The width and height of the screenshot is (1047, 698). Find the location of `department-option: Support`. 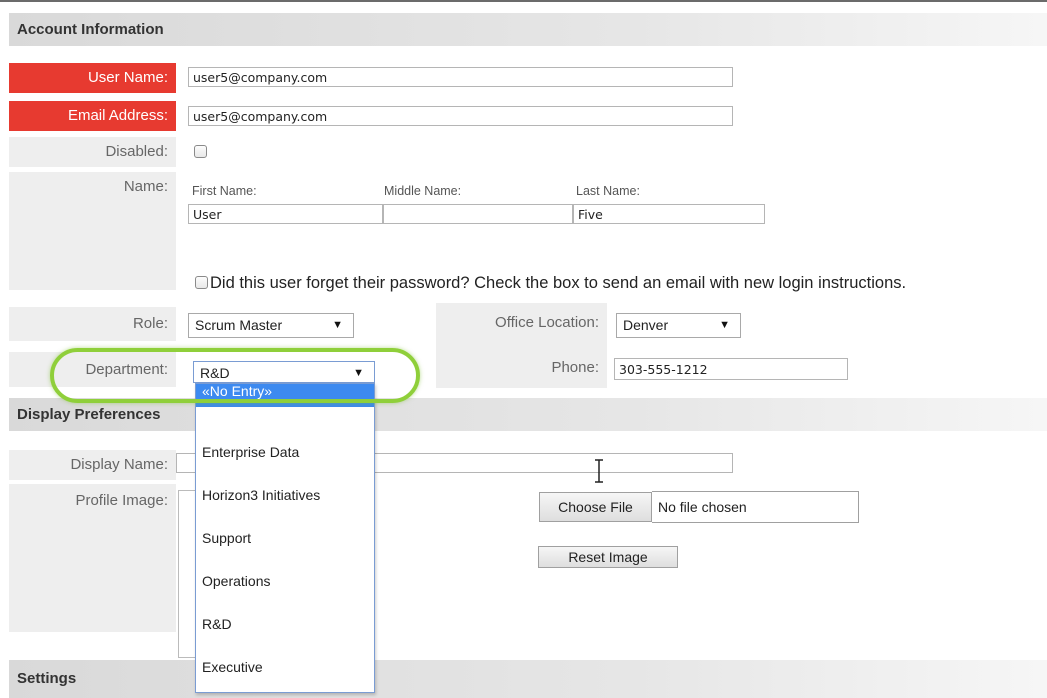

department-option: Support is located at coordinates (285, 538).